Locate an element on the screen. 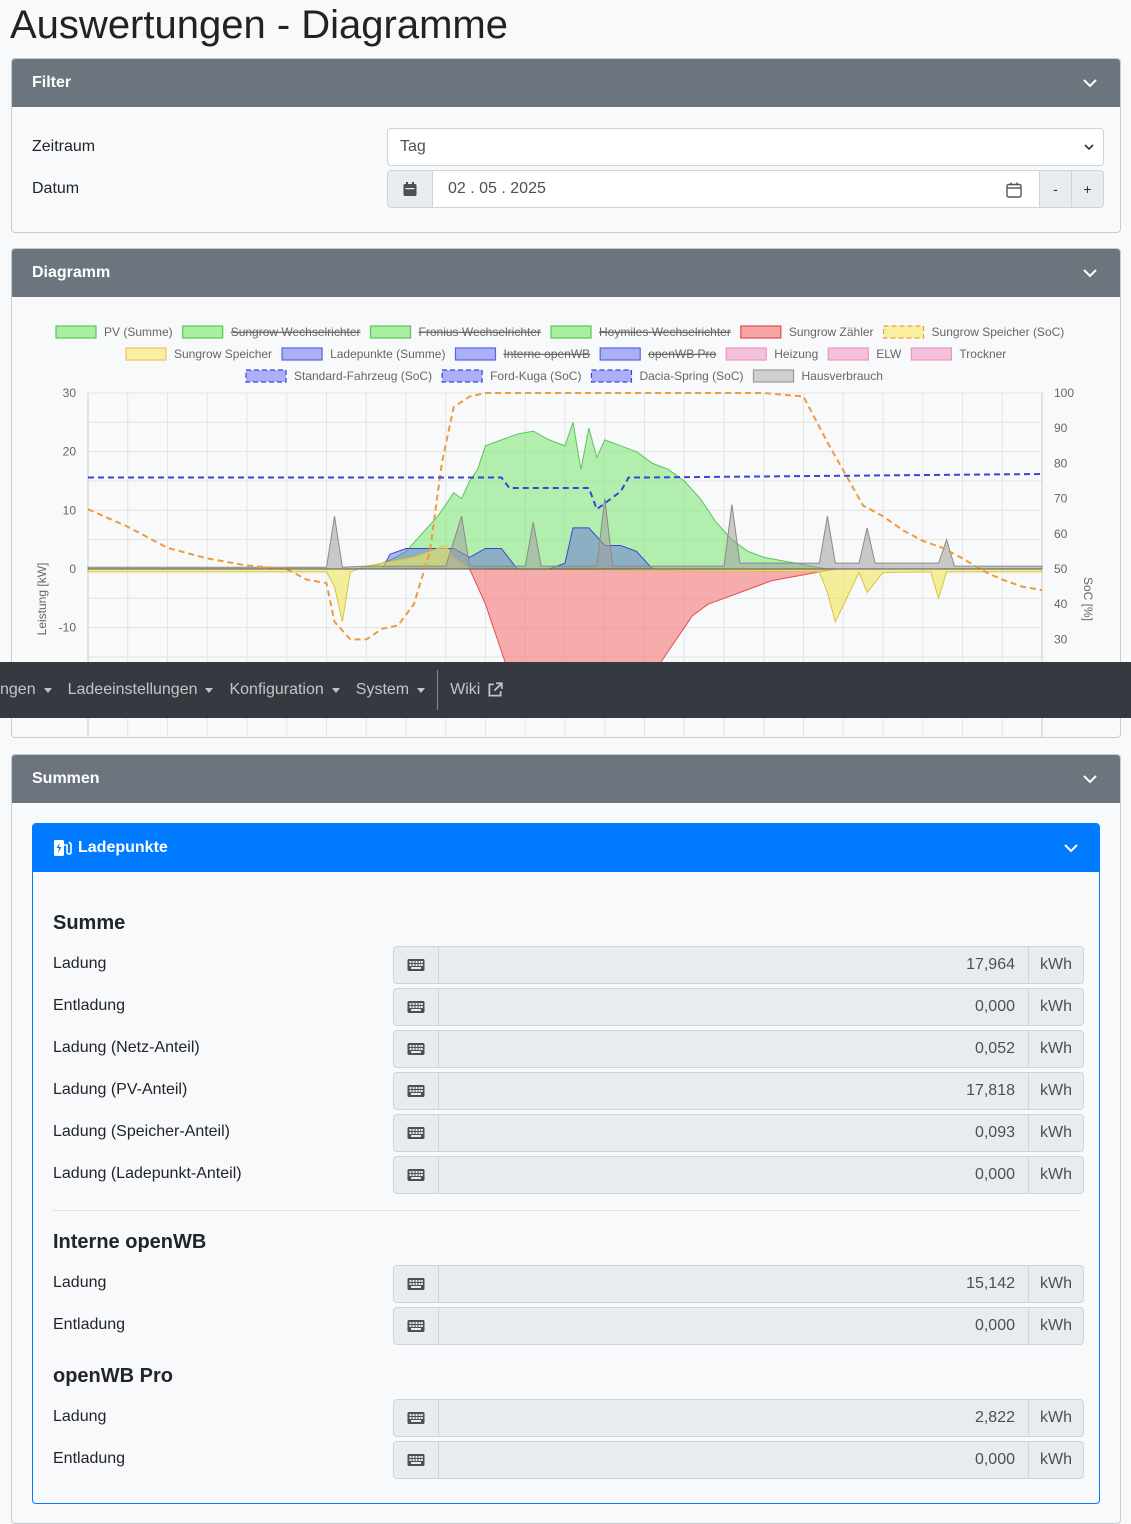 The height and width of the screenshot is (1524, 1131). date-minus-button: - is located at coordinates (1056, 189).